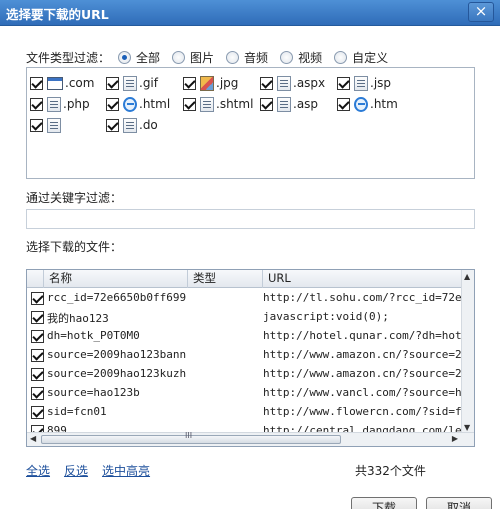  I want to click on row-url: javascript:void(0);, so click(326, 316).